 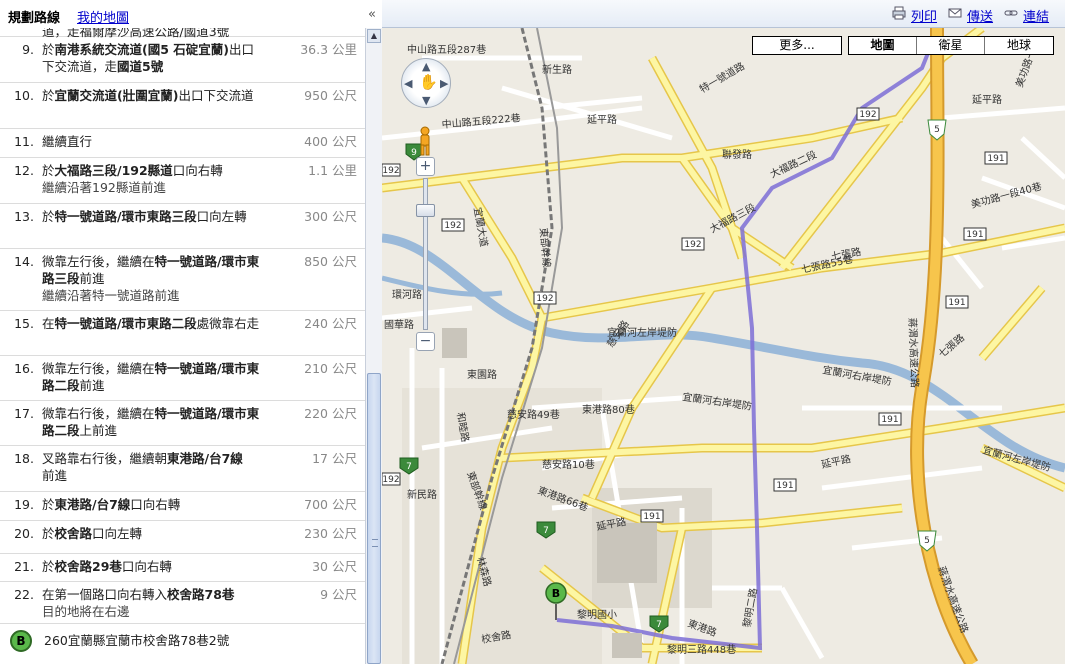 I want to click on destination-marker-icon: B, so click(x=21, y=641).